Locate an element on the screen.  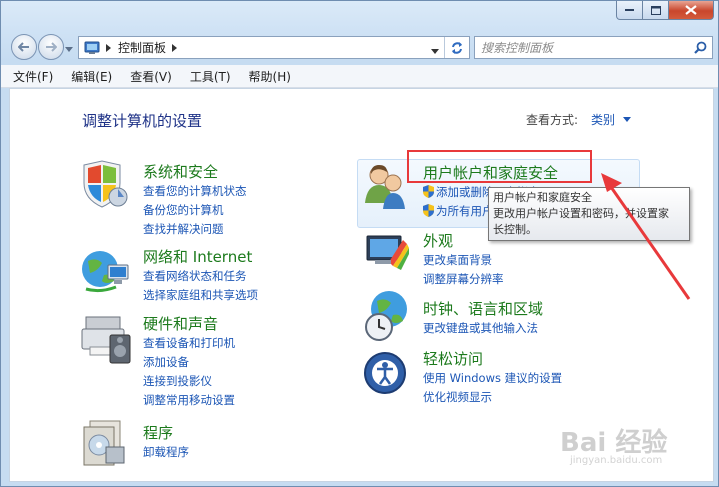
annotation-arrow-icon is located at coordinates (646, 236).